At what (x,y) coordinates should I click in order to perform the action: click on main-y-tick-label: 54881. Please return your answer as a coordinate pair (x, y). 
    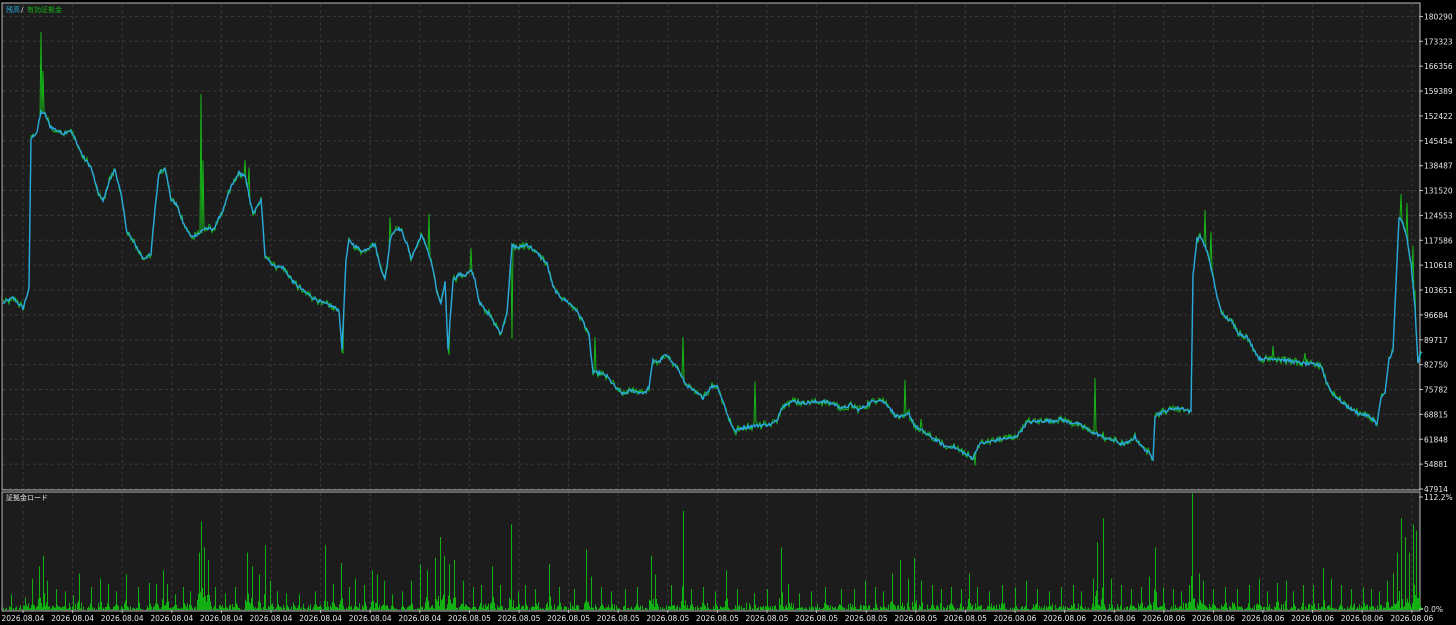
    Looking at the image, I should click on (1436, 464).